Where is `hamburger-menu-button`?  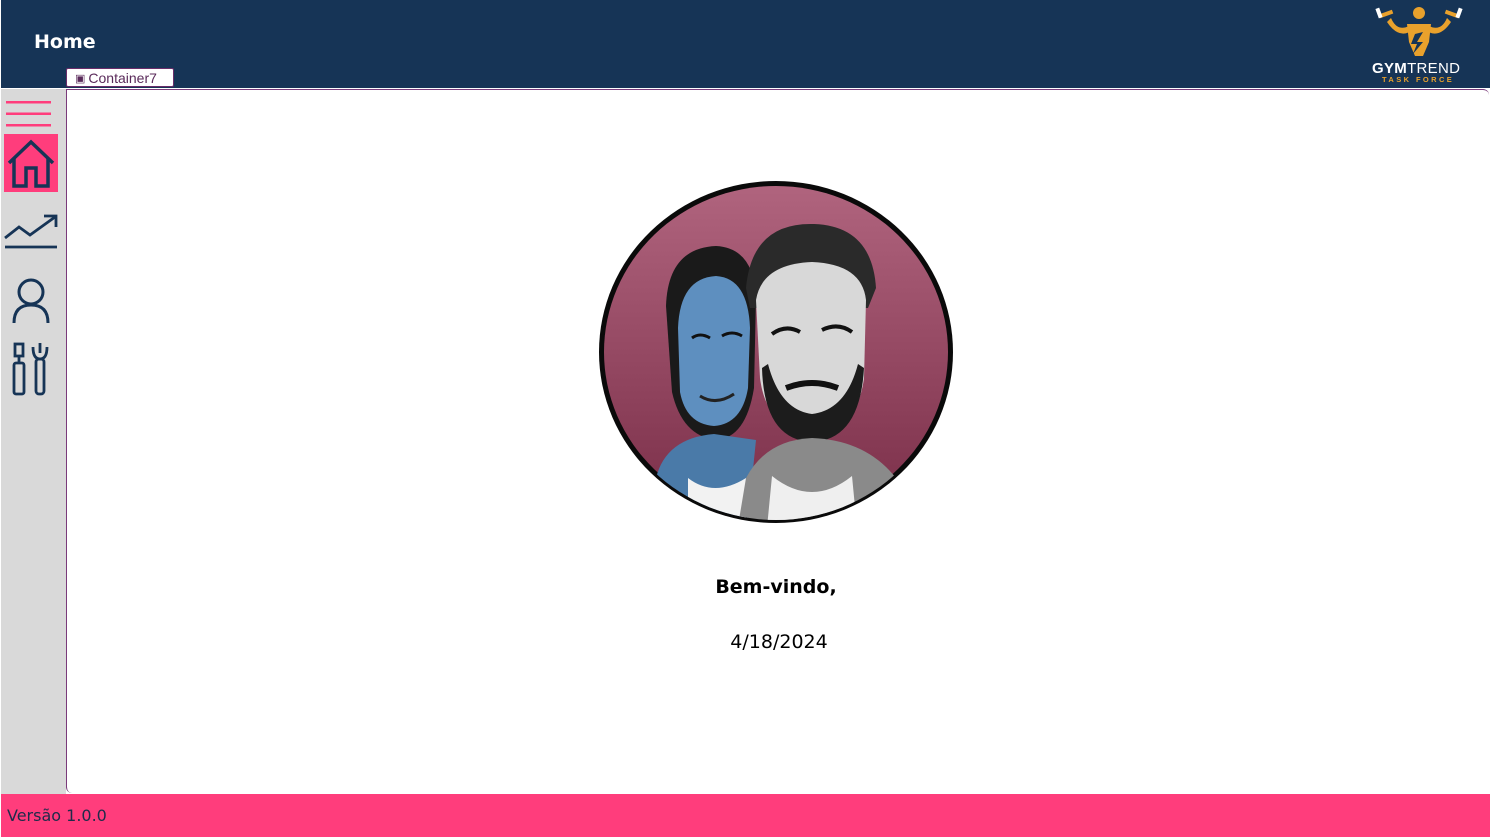
hamburger-menu-button is located at coordinates (28, 114).